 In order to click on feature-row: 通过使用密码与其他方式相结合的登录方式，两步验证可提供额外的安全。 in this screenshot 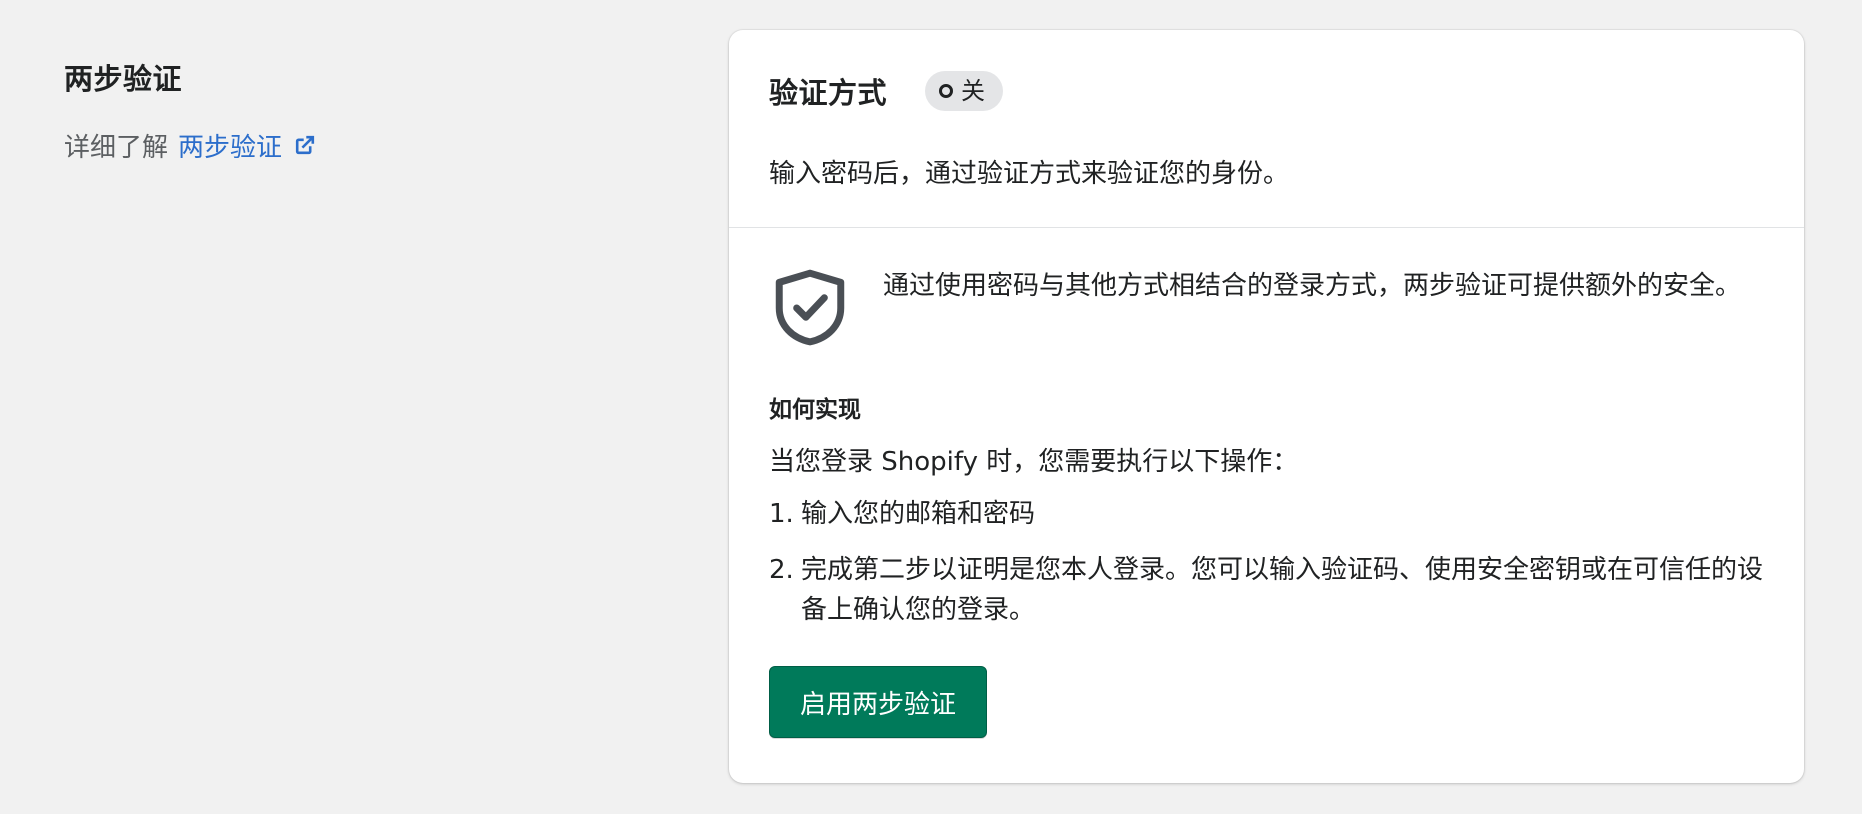, I will do `click(1266, 307)`.